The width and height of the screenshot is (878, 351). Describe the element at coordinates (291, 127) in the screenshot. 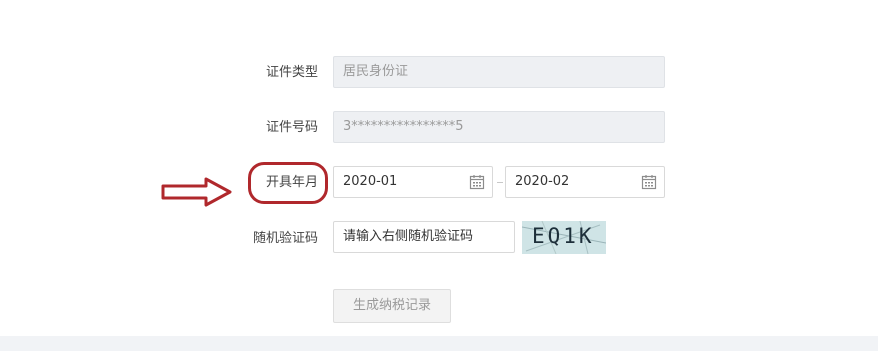

I see `id-number-label: 证件号码` at that location.